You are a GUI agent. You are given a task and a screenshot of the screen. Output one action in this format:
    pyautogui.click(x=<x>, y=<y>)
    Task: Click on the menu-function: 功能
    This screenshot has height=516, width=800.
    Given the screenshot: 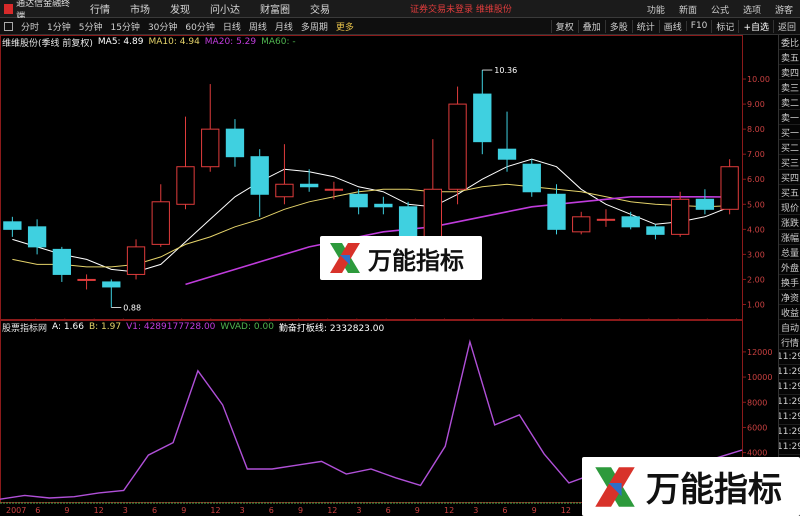 What is the action you would take?
    pyautogui.click(x=656, y=9)
    